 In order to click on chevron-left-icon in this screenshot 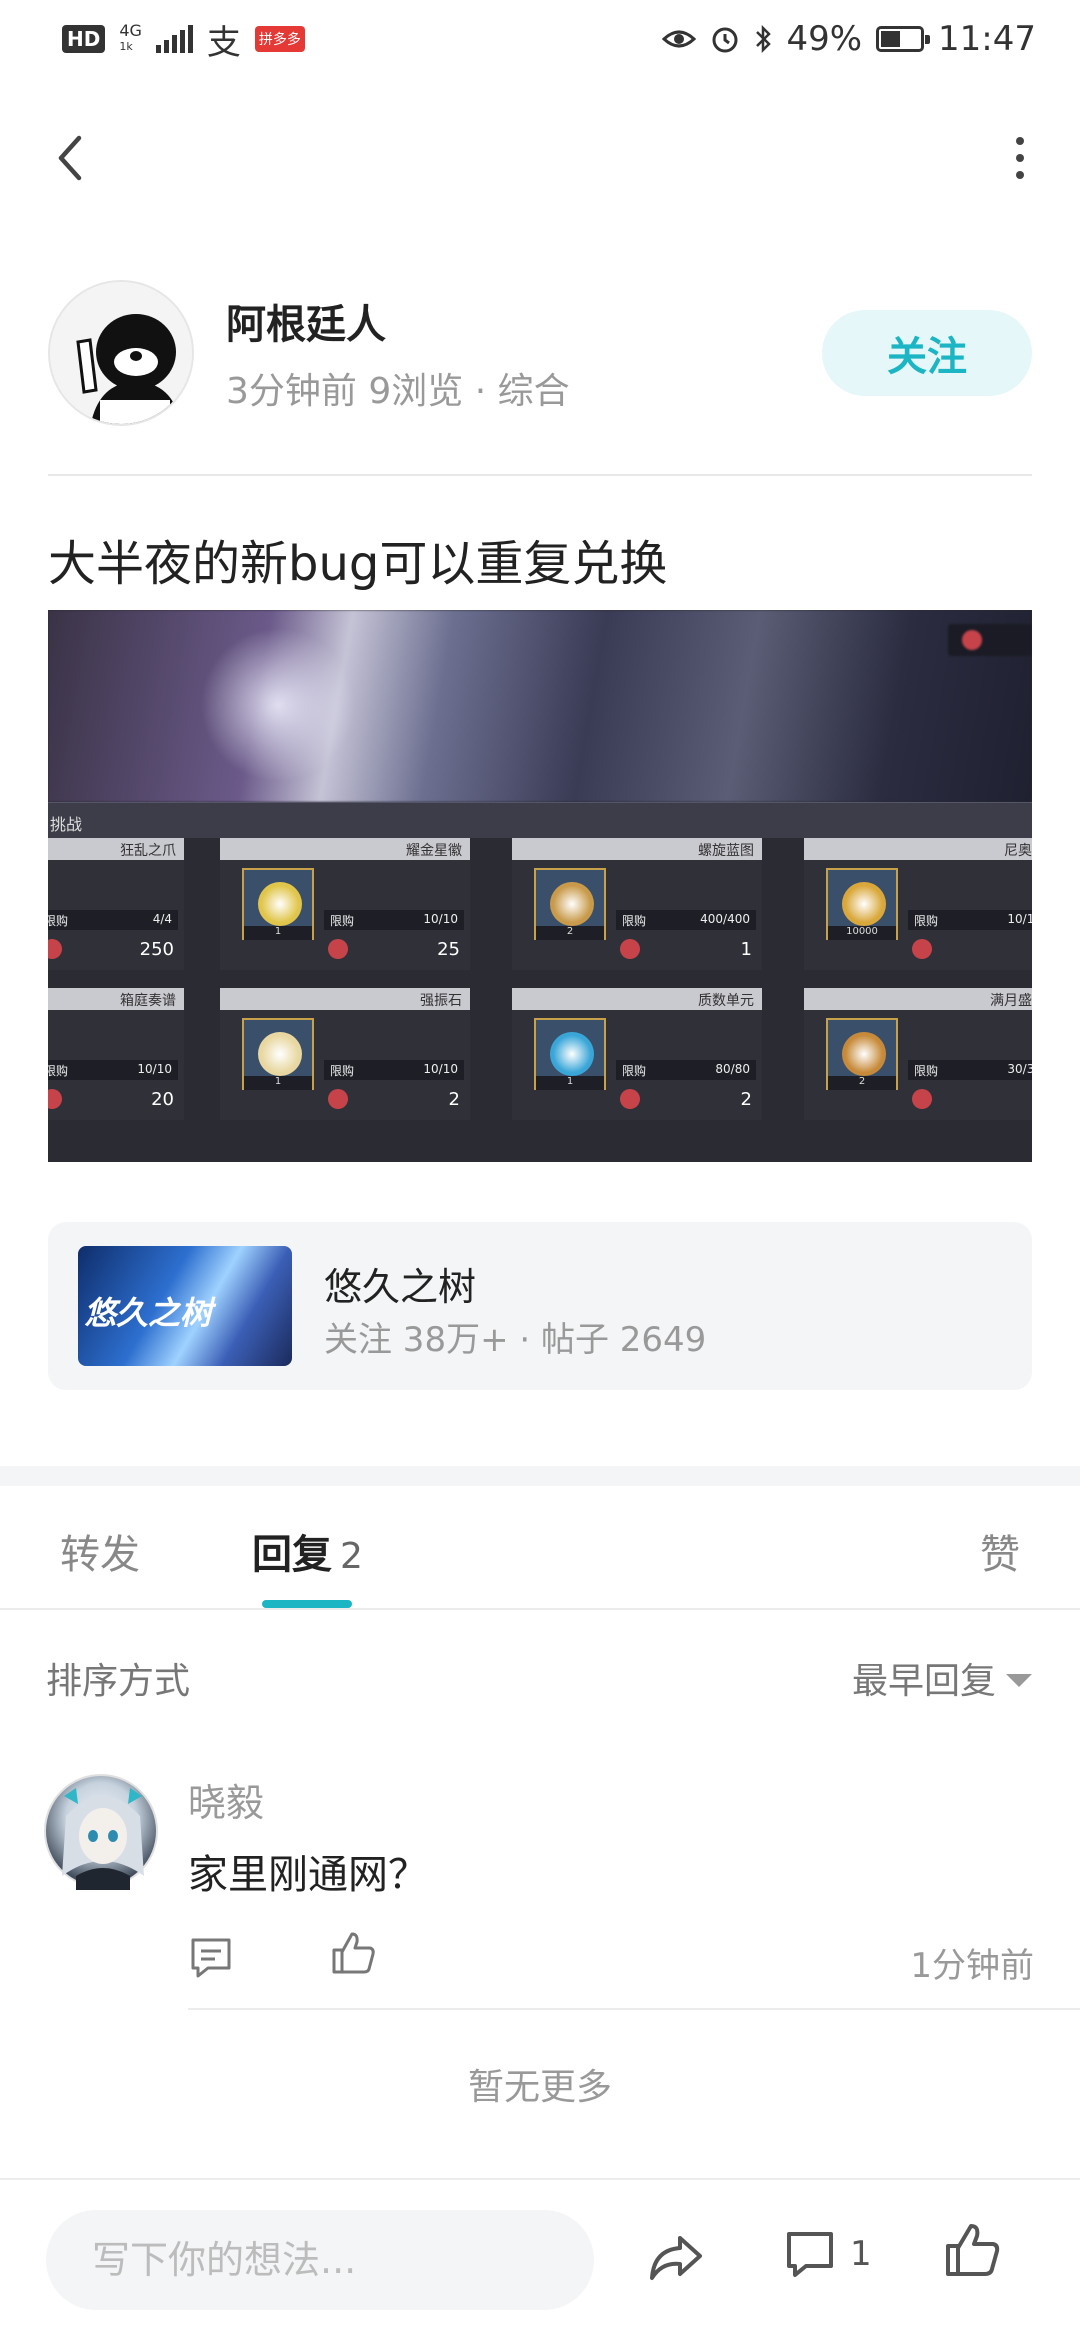, I will do `click(70, 158)`.